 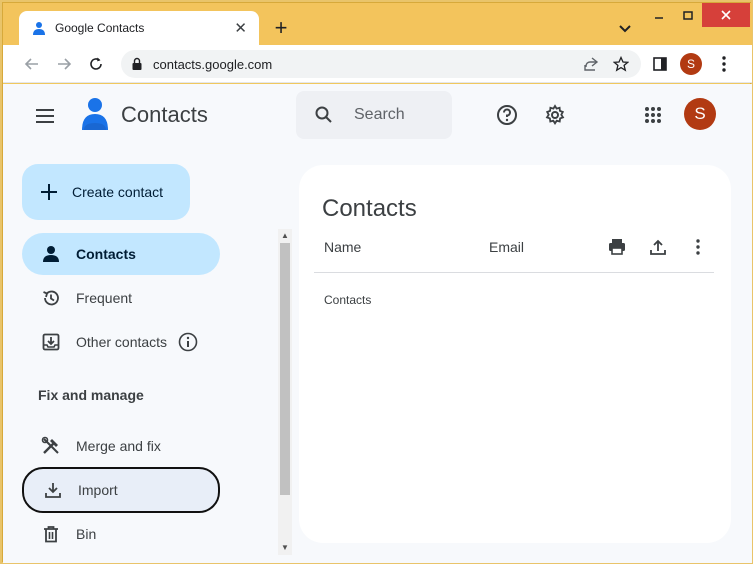 I want to click on column-header-name: Name, so click(x=343, y=247).